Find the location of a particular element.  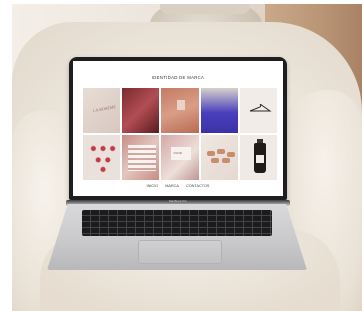

hanger-icon is located at coordinates (260, 108).